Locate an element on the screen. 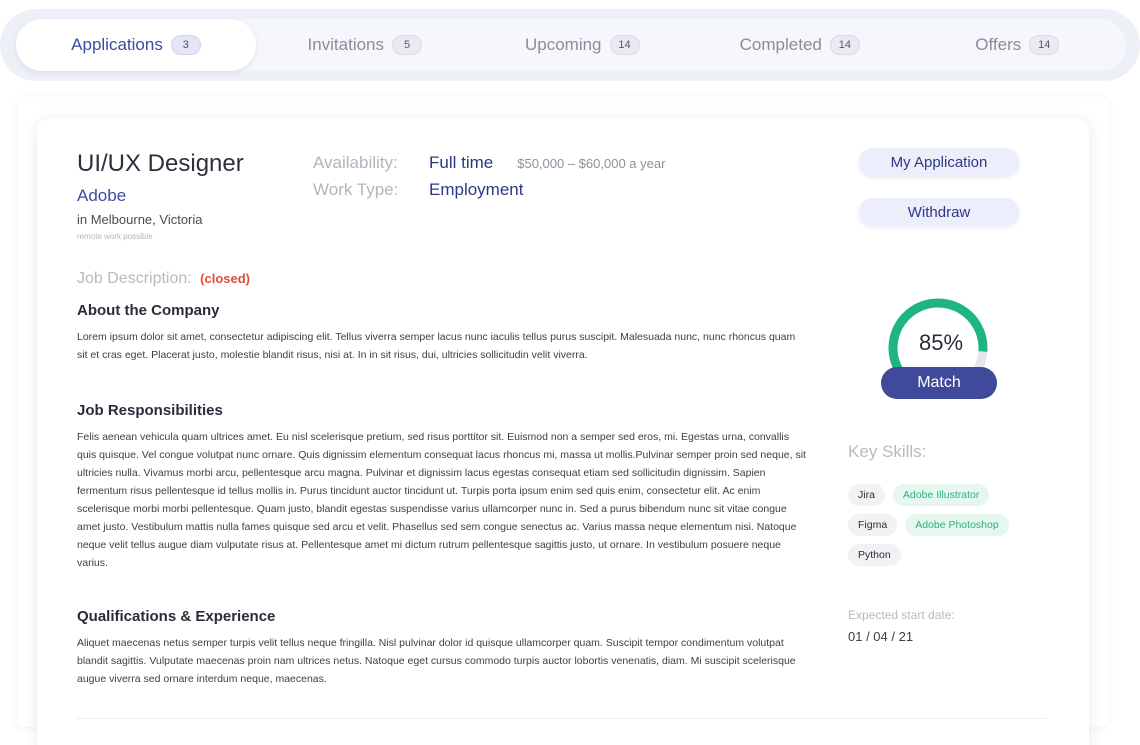 The width and height of the screenshot is (1140, 745). remote-note: remote work possible is located at coordinates (115, 236).